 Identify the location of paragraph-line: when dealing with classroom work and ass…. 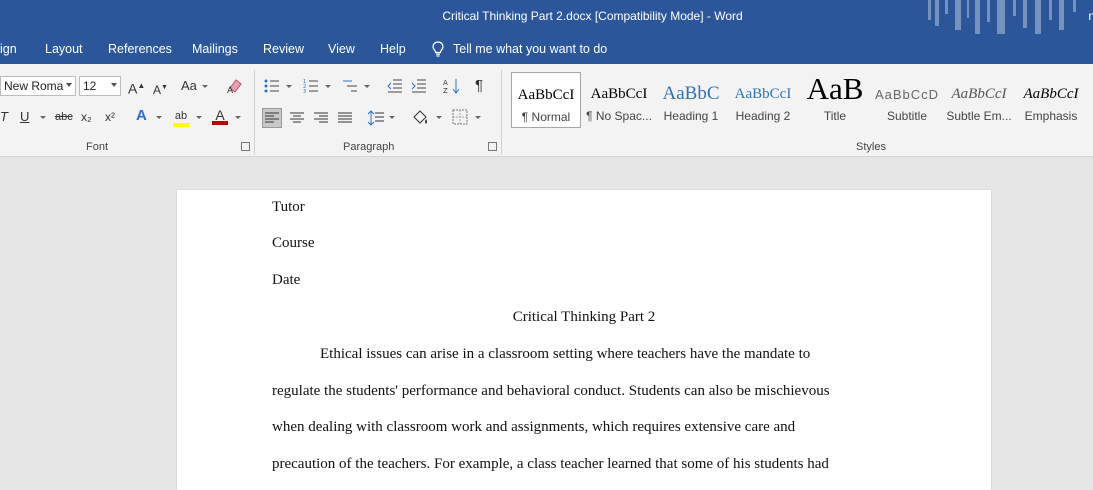
(534, 427).